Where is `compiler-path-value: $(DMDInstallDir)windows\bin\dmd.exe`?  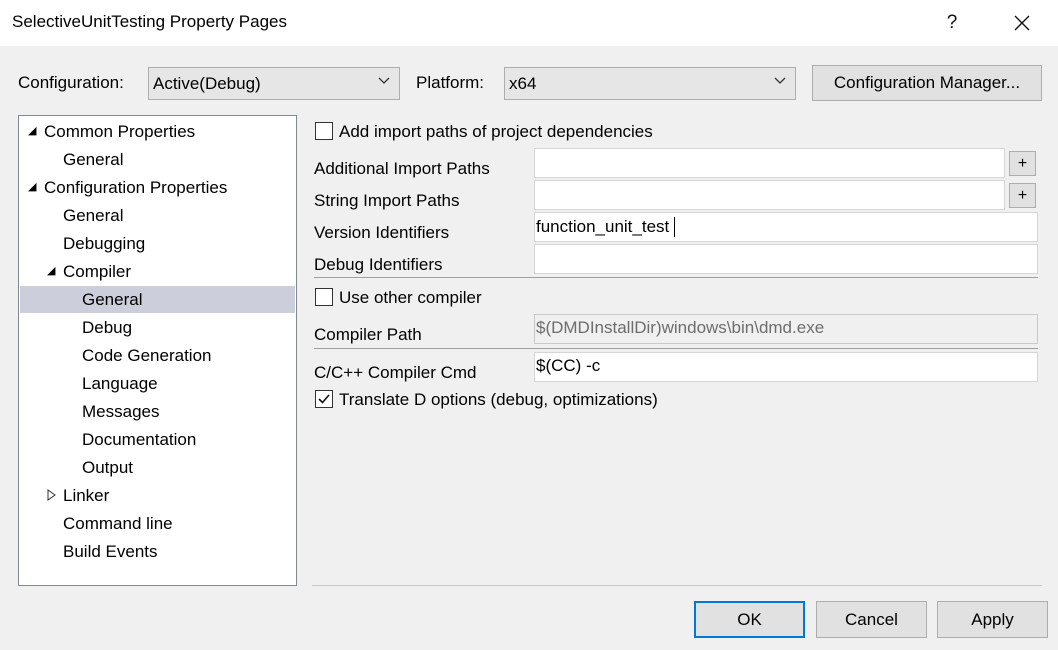 compiler-path-value: $(DMDInstallDir)windows\bin\dmd.exe is located at coordinates (680, 327).